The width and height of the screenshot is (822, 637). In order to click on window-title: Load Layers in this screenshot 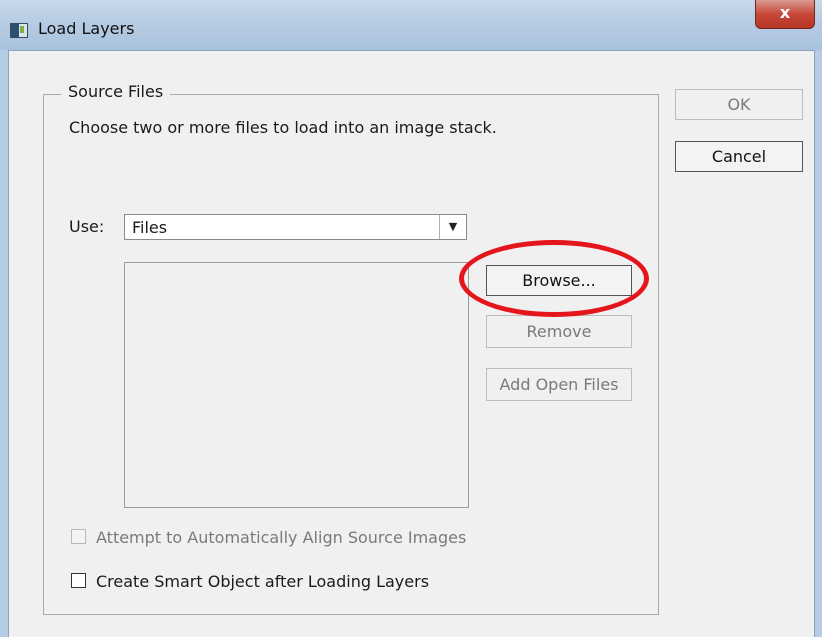, I will do `click(86, 28)`.